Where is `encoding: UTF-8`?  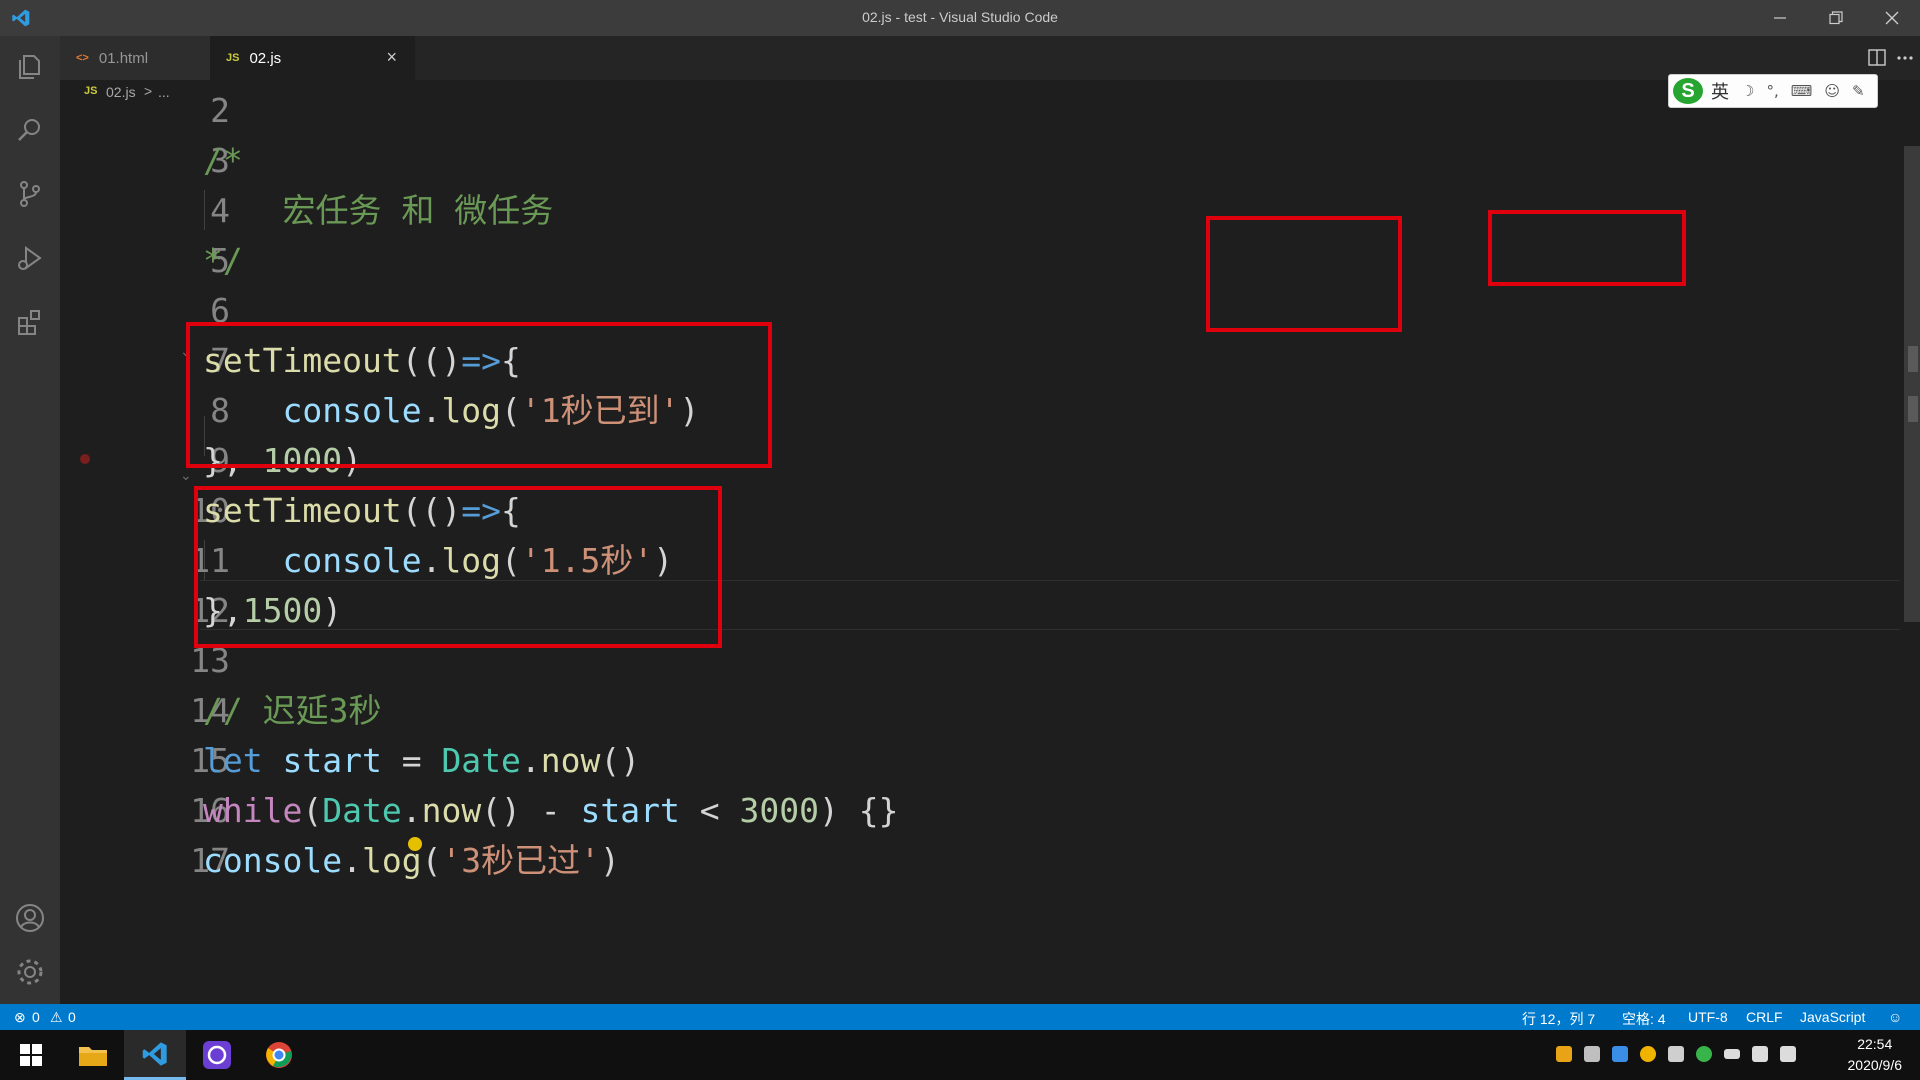
encoding: UTF-8 is located at coordinates (1708, 1017).